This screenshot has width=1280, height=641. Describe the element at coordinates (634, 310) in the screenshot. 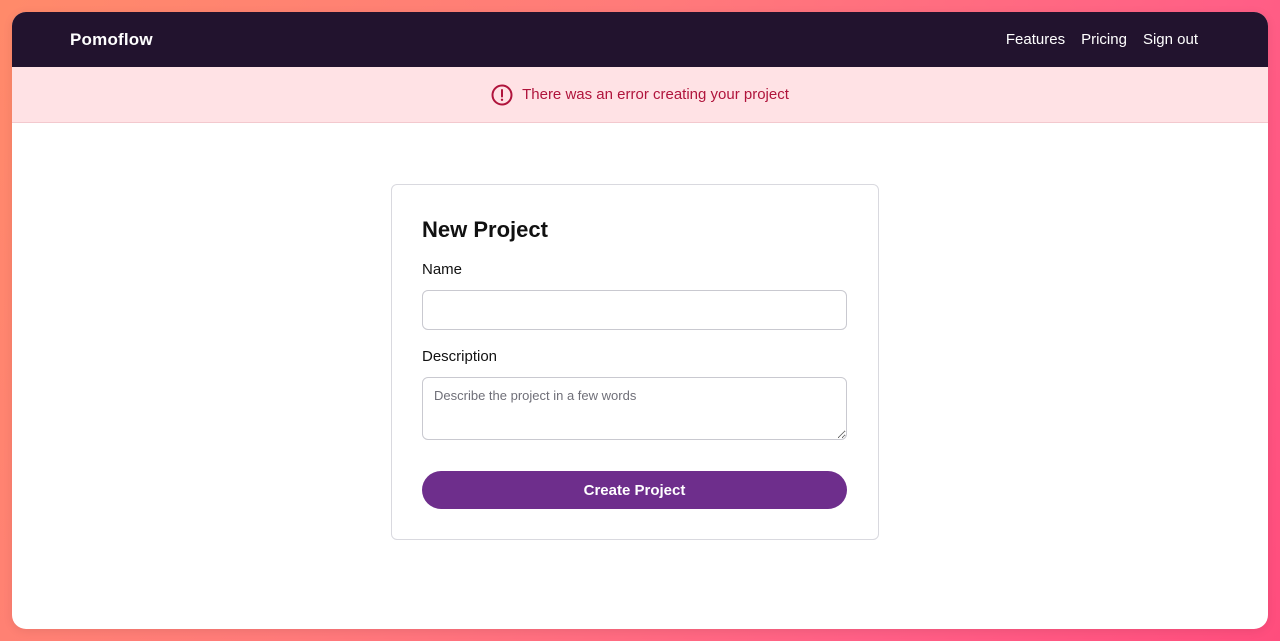

I see `name-input` at that location.